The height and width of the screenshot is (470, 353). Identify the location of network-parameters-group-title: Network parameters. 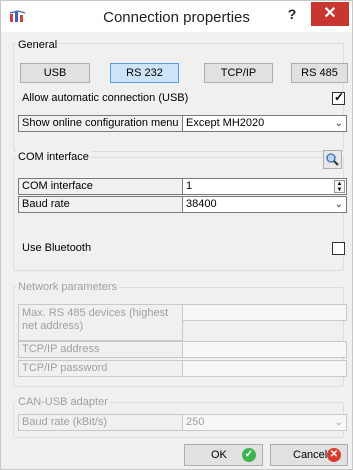
(68, 287).